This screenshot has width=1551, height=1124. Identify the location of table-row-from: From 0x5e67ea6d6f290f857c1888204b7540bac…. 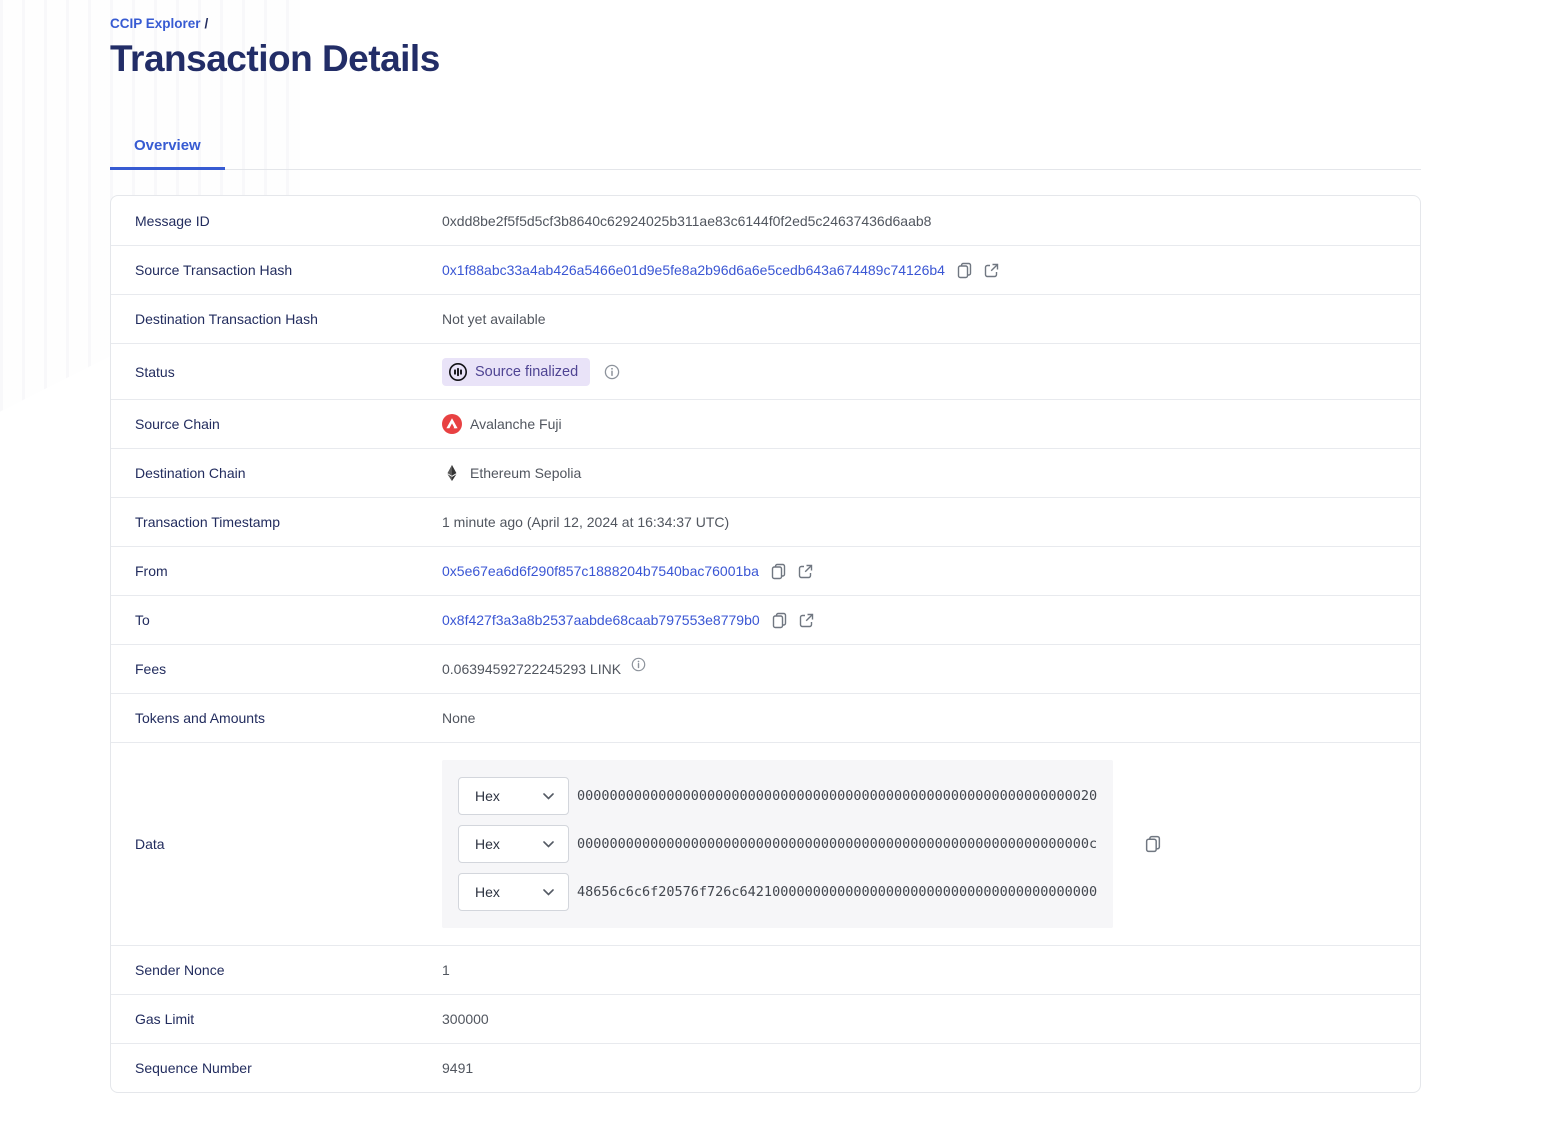
(765, 570).